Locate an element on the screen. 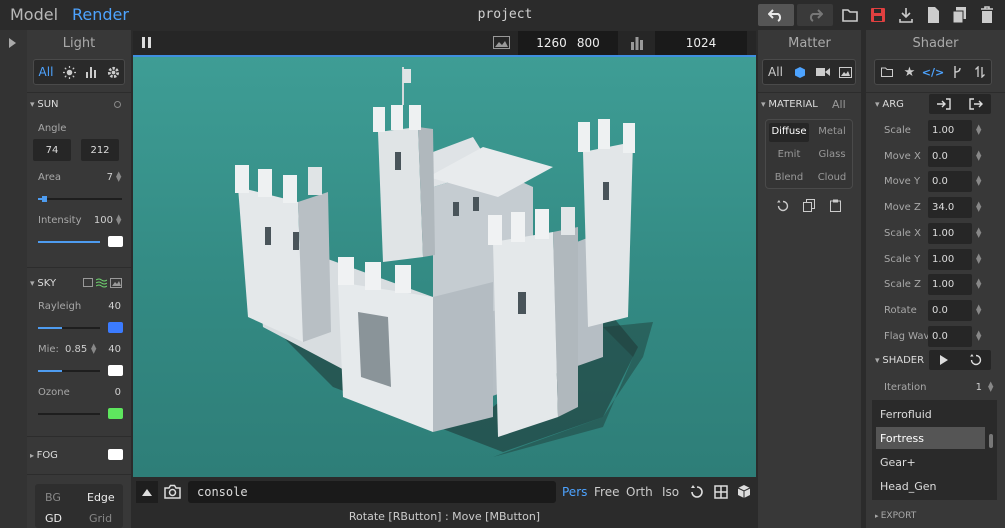 The image size is (1005, 528). area-value: 7 is located at coordinates (105, 177).